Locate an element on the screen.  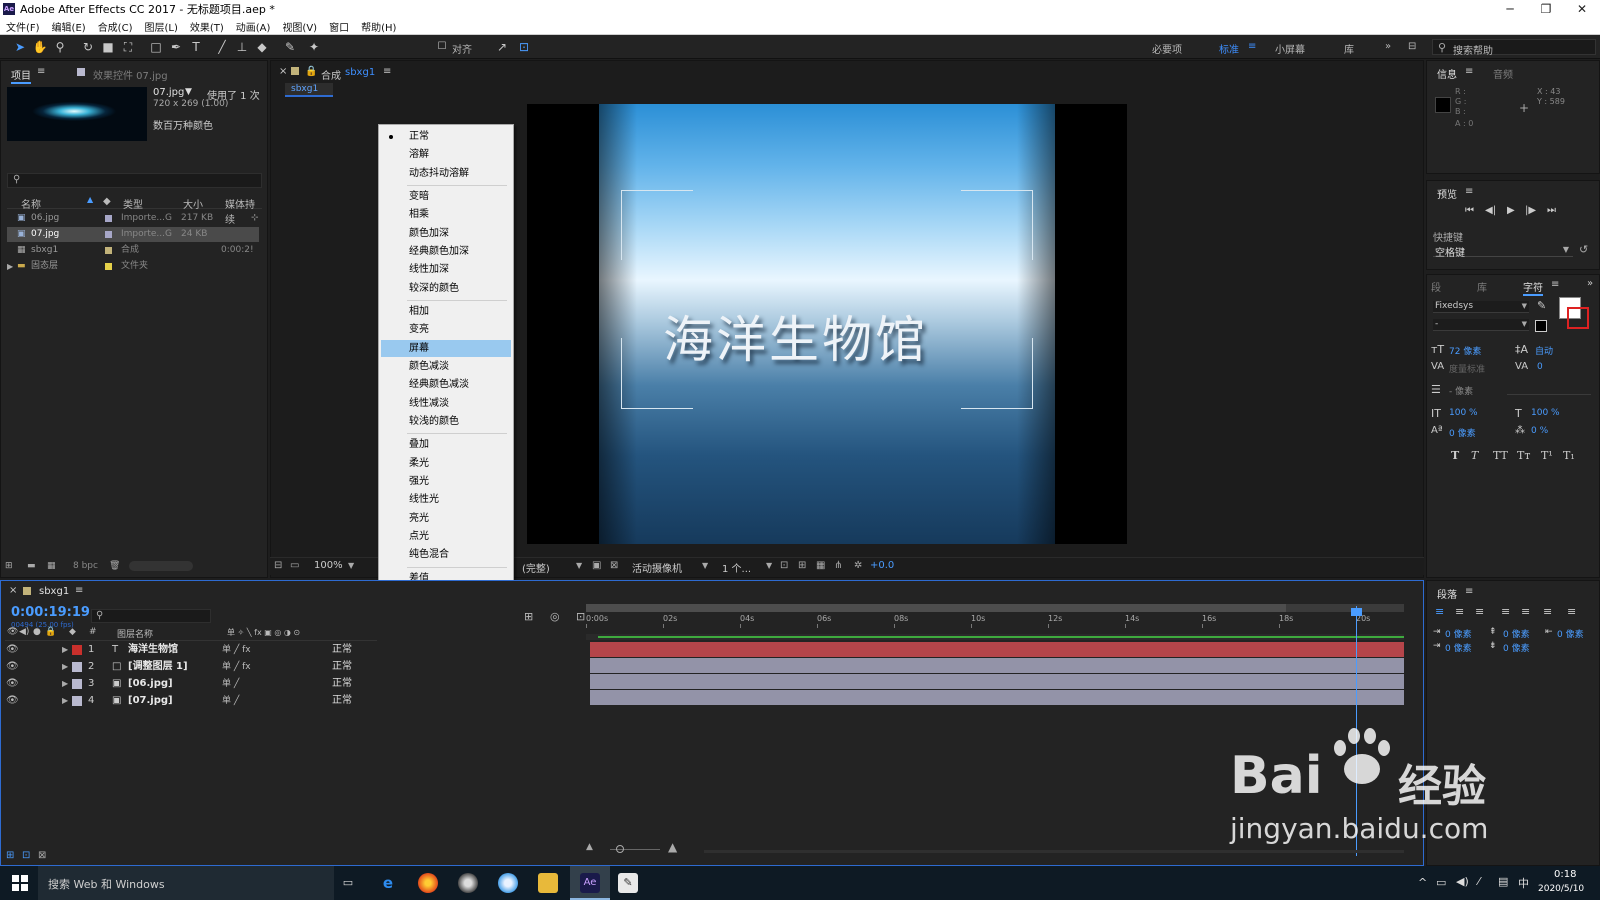
comp-panel-menu-icon: ≡ is located at coordinates (387, 71).